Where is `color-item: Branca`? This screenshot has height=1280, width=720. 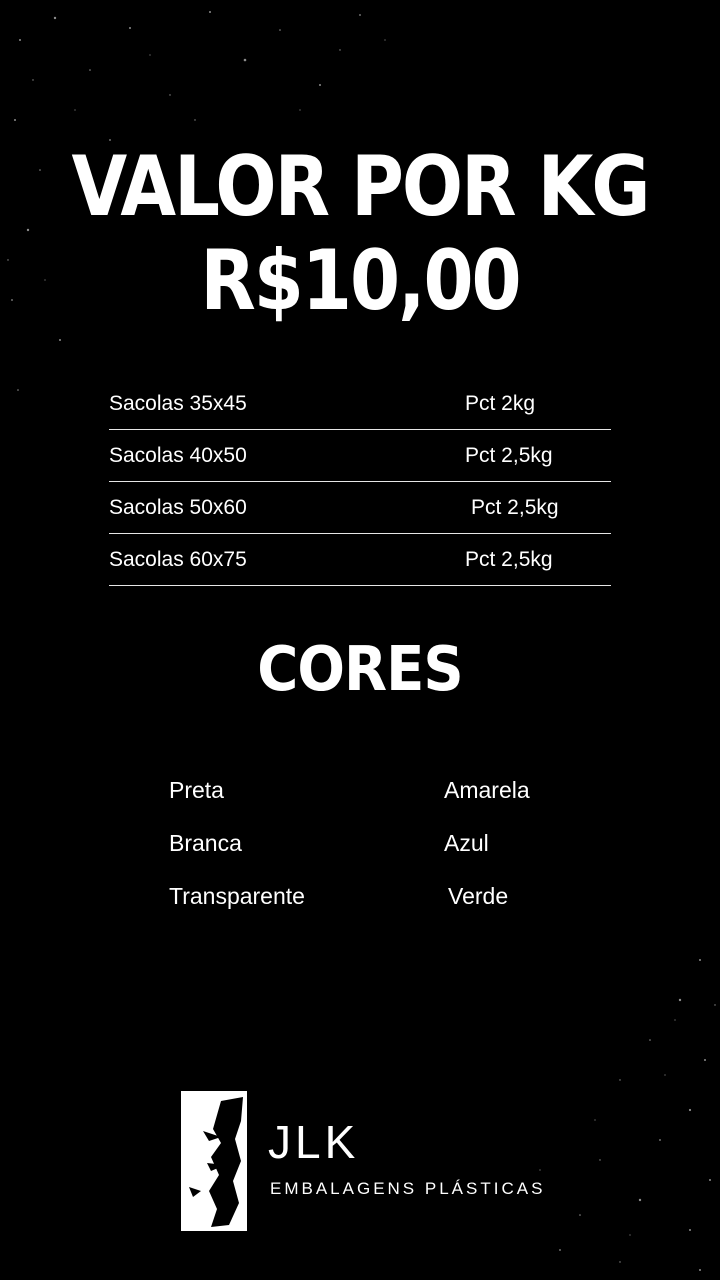
color-item: Branca is located at coordinates (205, 843).